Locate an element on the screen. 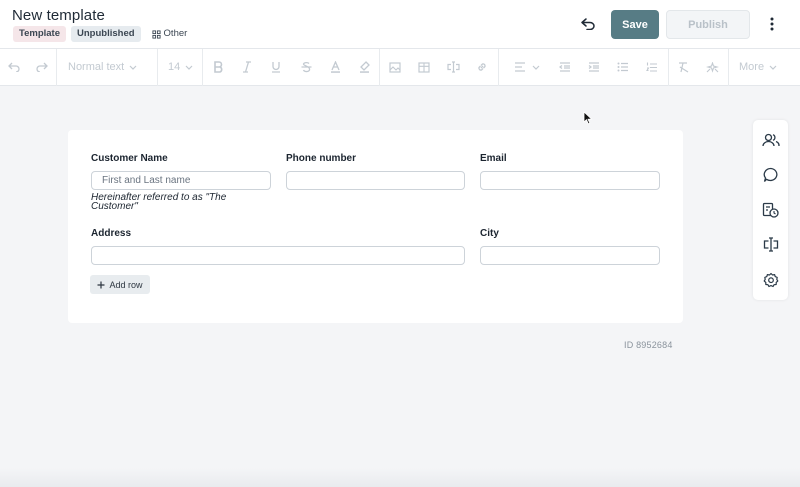 This screenshot has height=487, width=800. page-bottom-edge is located at coordinates (400, 477).